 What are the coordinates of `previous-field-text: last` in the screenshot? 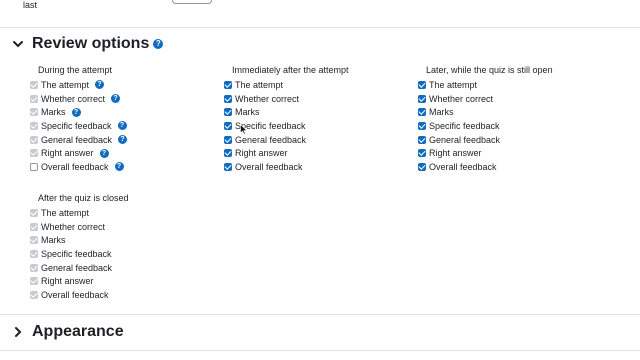 It's located at (30, 5).